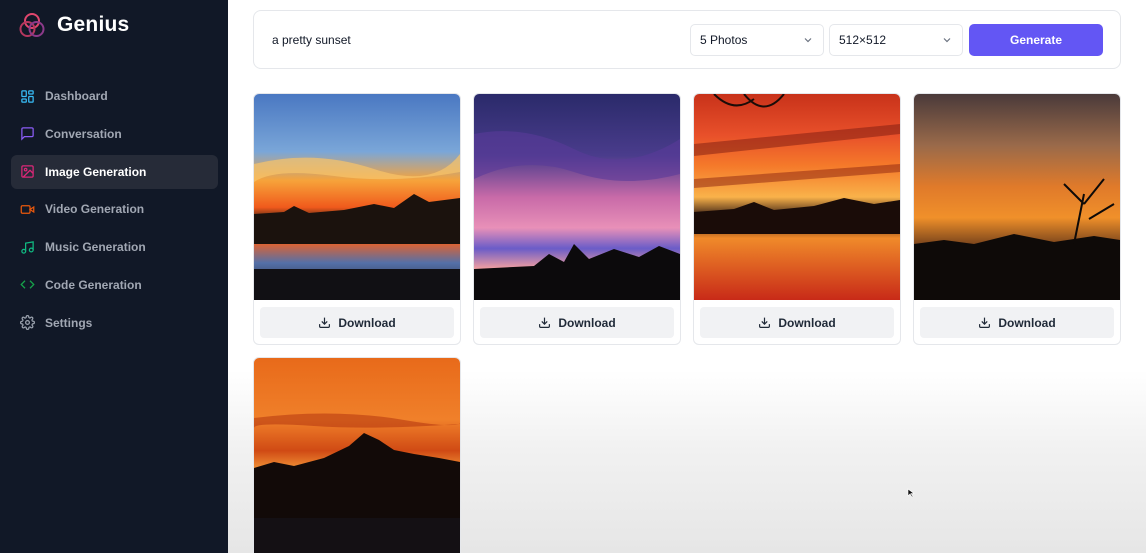 The height and width of the screenshot is (553, 1146). What do you see at coordinates (114, 96) in the screenshot?
I see `sidebar-item-dashboard: Dashboard` at bounding box center [114, 96].